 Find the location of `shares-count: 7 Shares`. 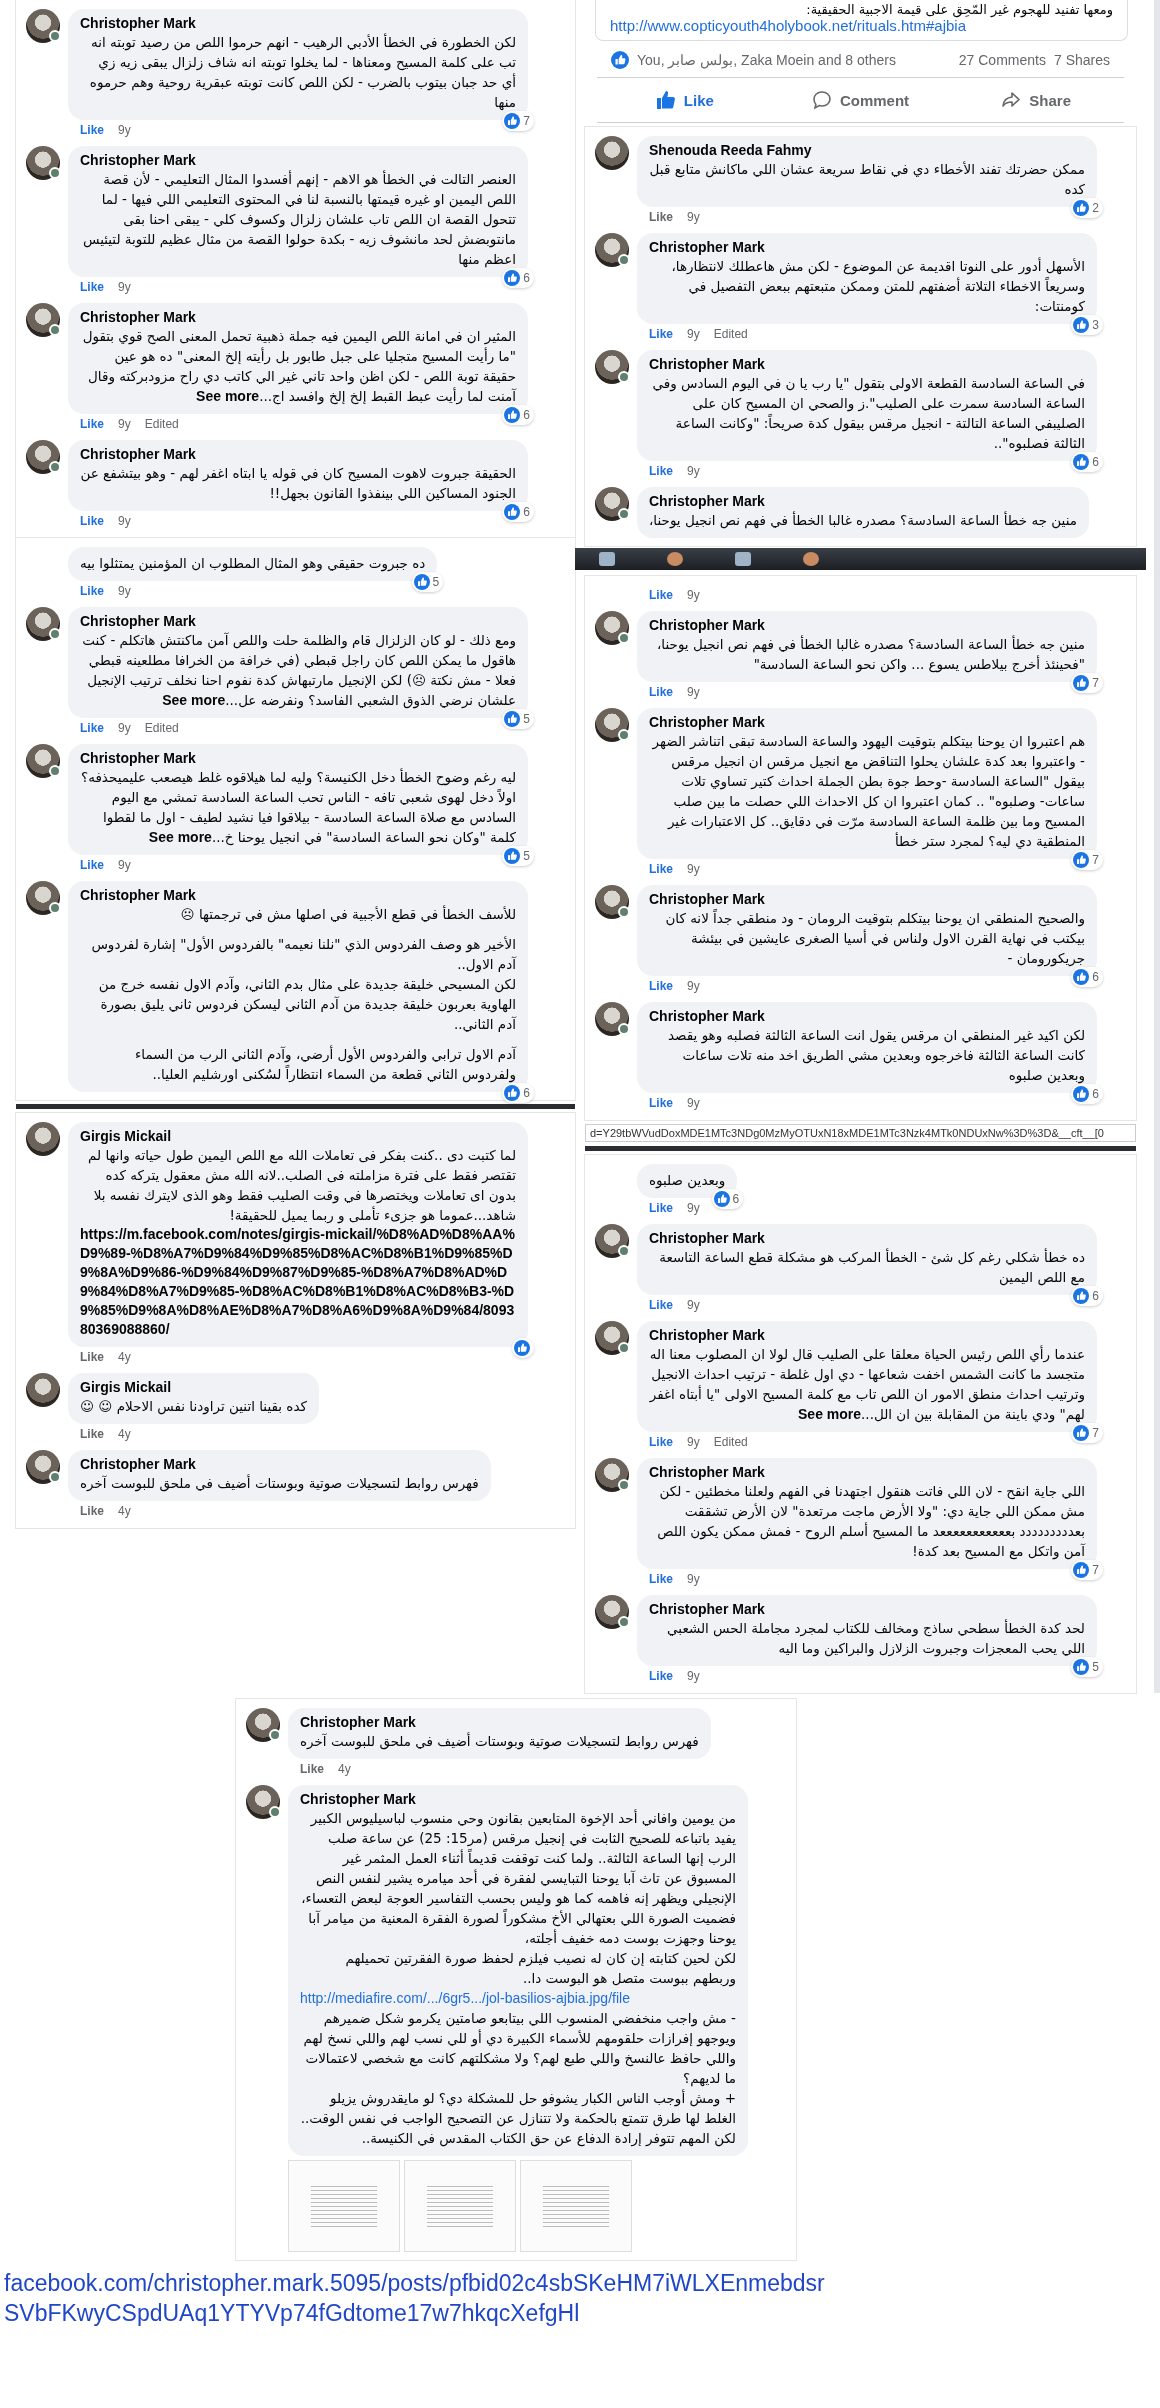

shares-count: 7 Shares is located at coordinates (1081, 60).